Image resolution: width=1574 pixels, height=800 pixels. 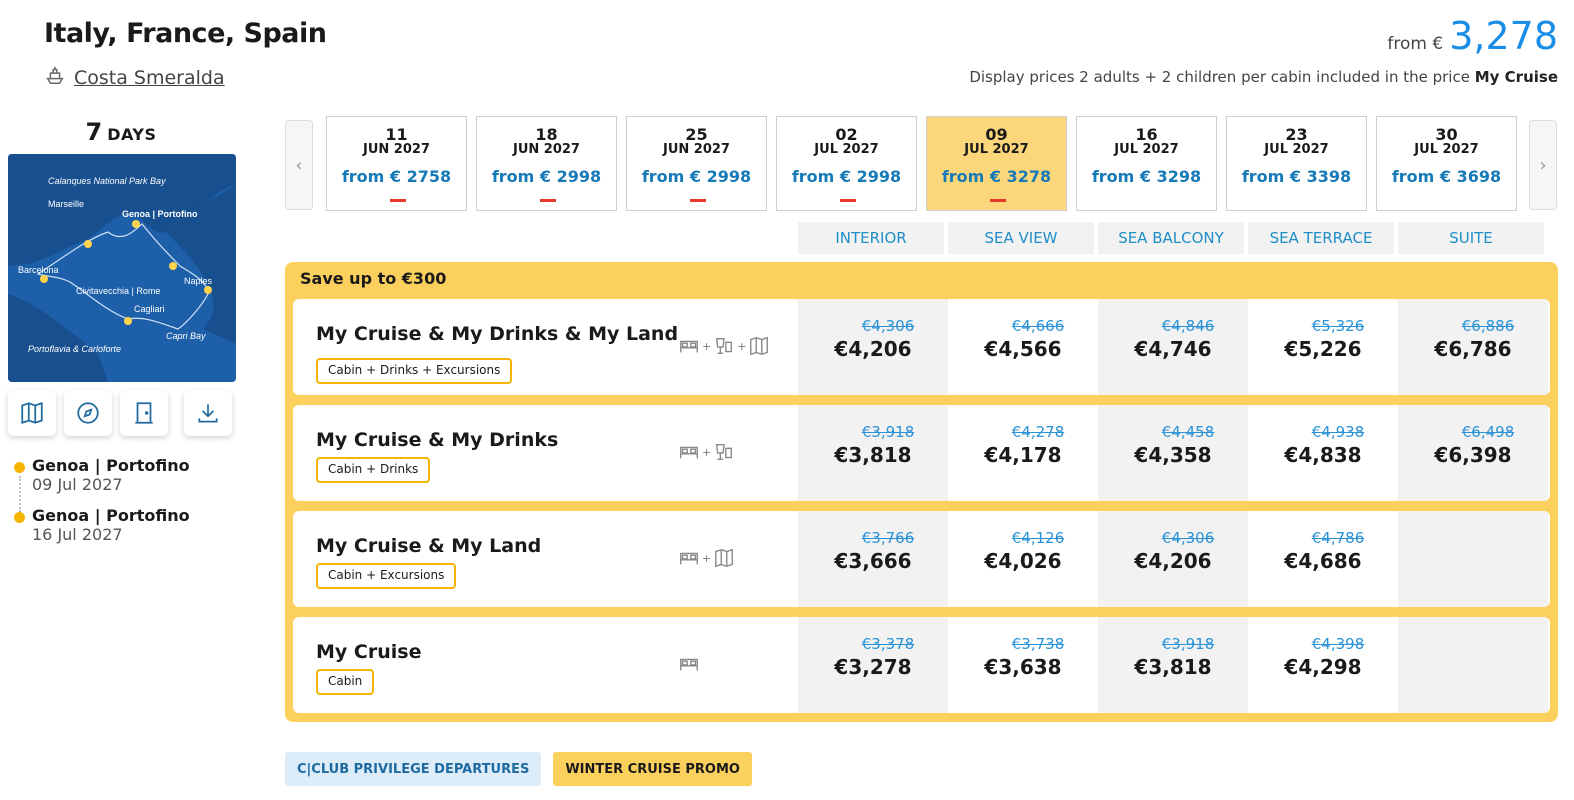 I want to click on date-card: 11 JUN 2027 from € 2758, so click(x=396, y=163).